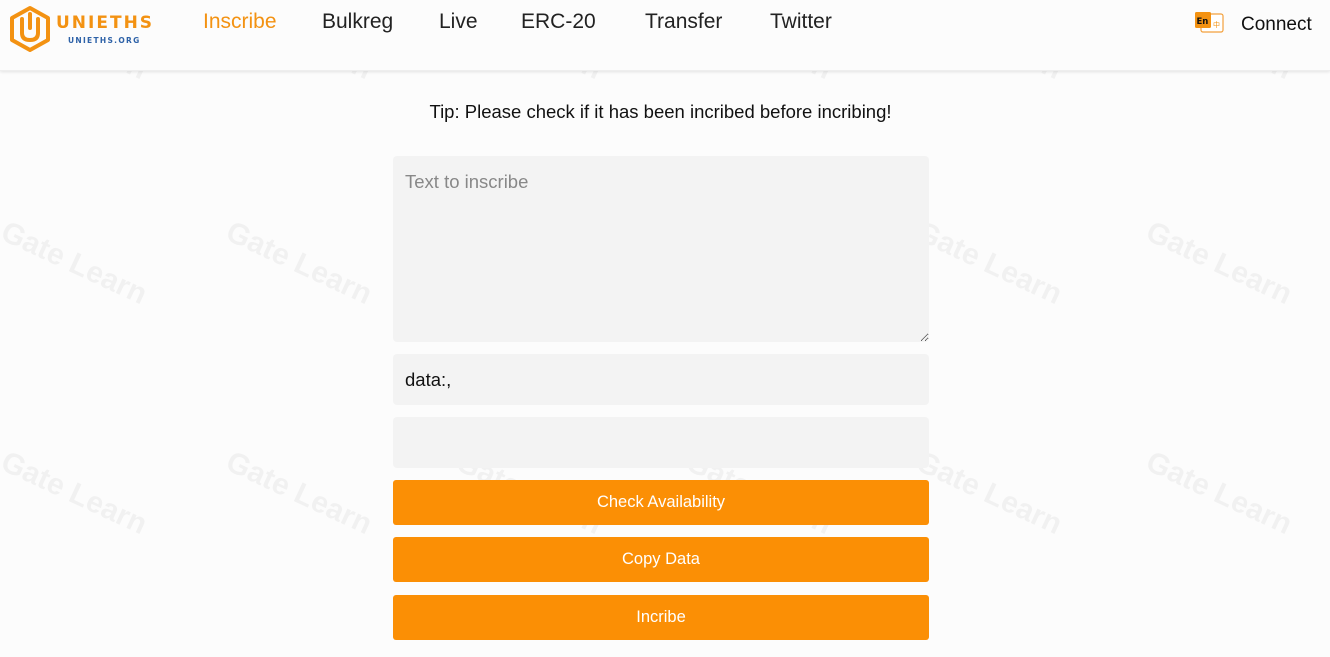 The image size is (1330, 657). I want to click on nav-erc20: ERC-20, so click(558, 22).